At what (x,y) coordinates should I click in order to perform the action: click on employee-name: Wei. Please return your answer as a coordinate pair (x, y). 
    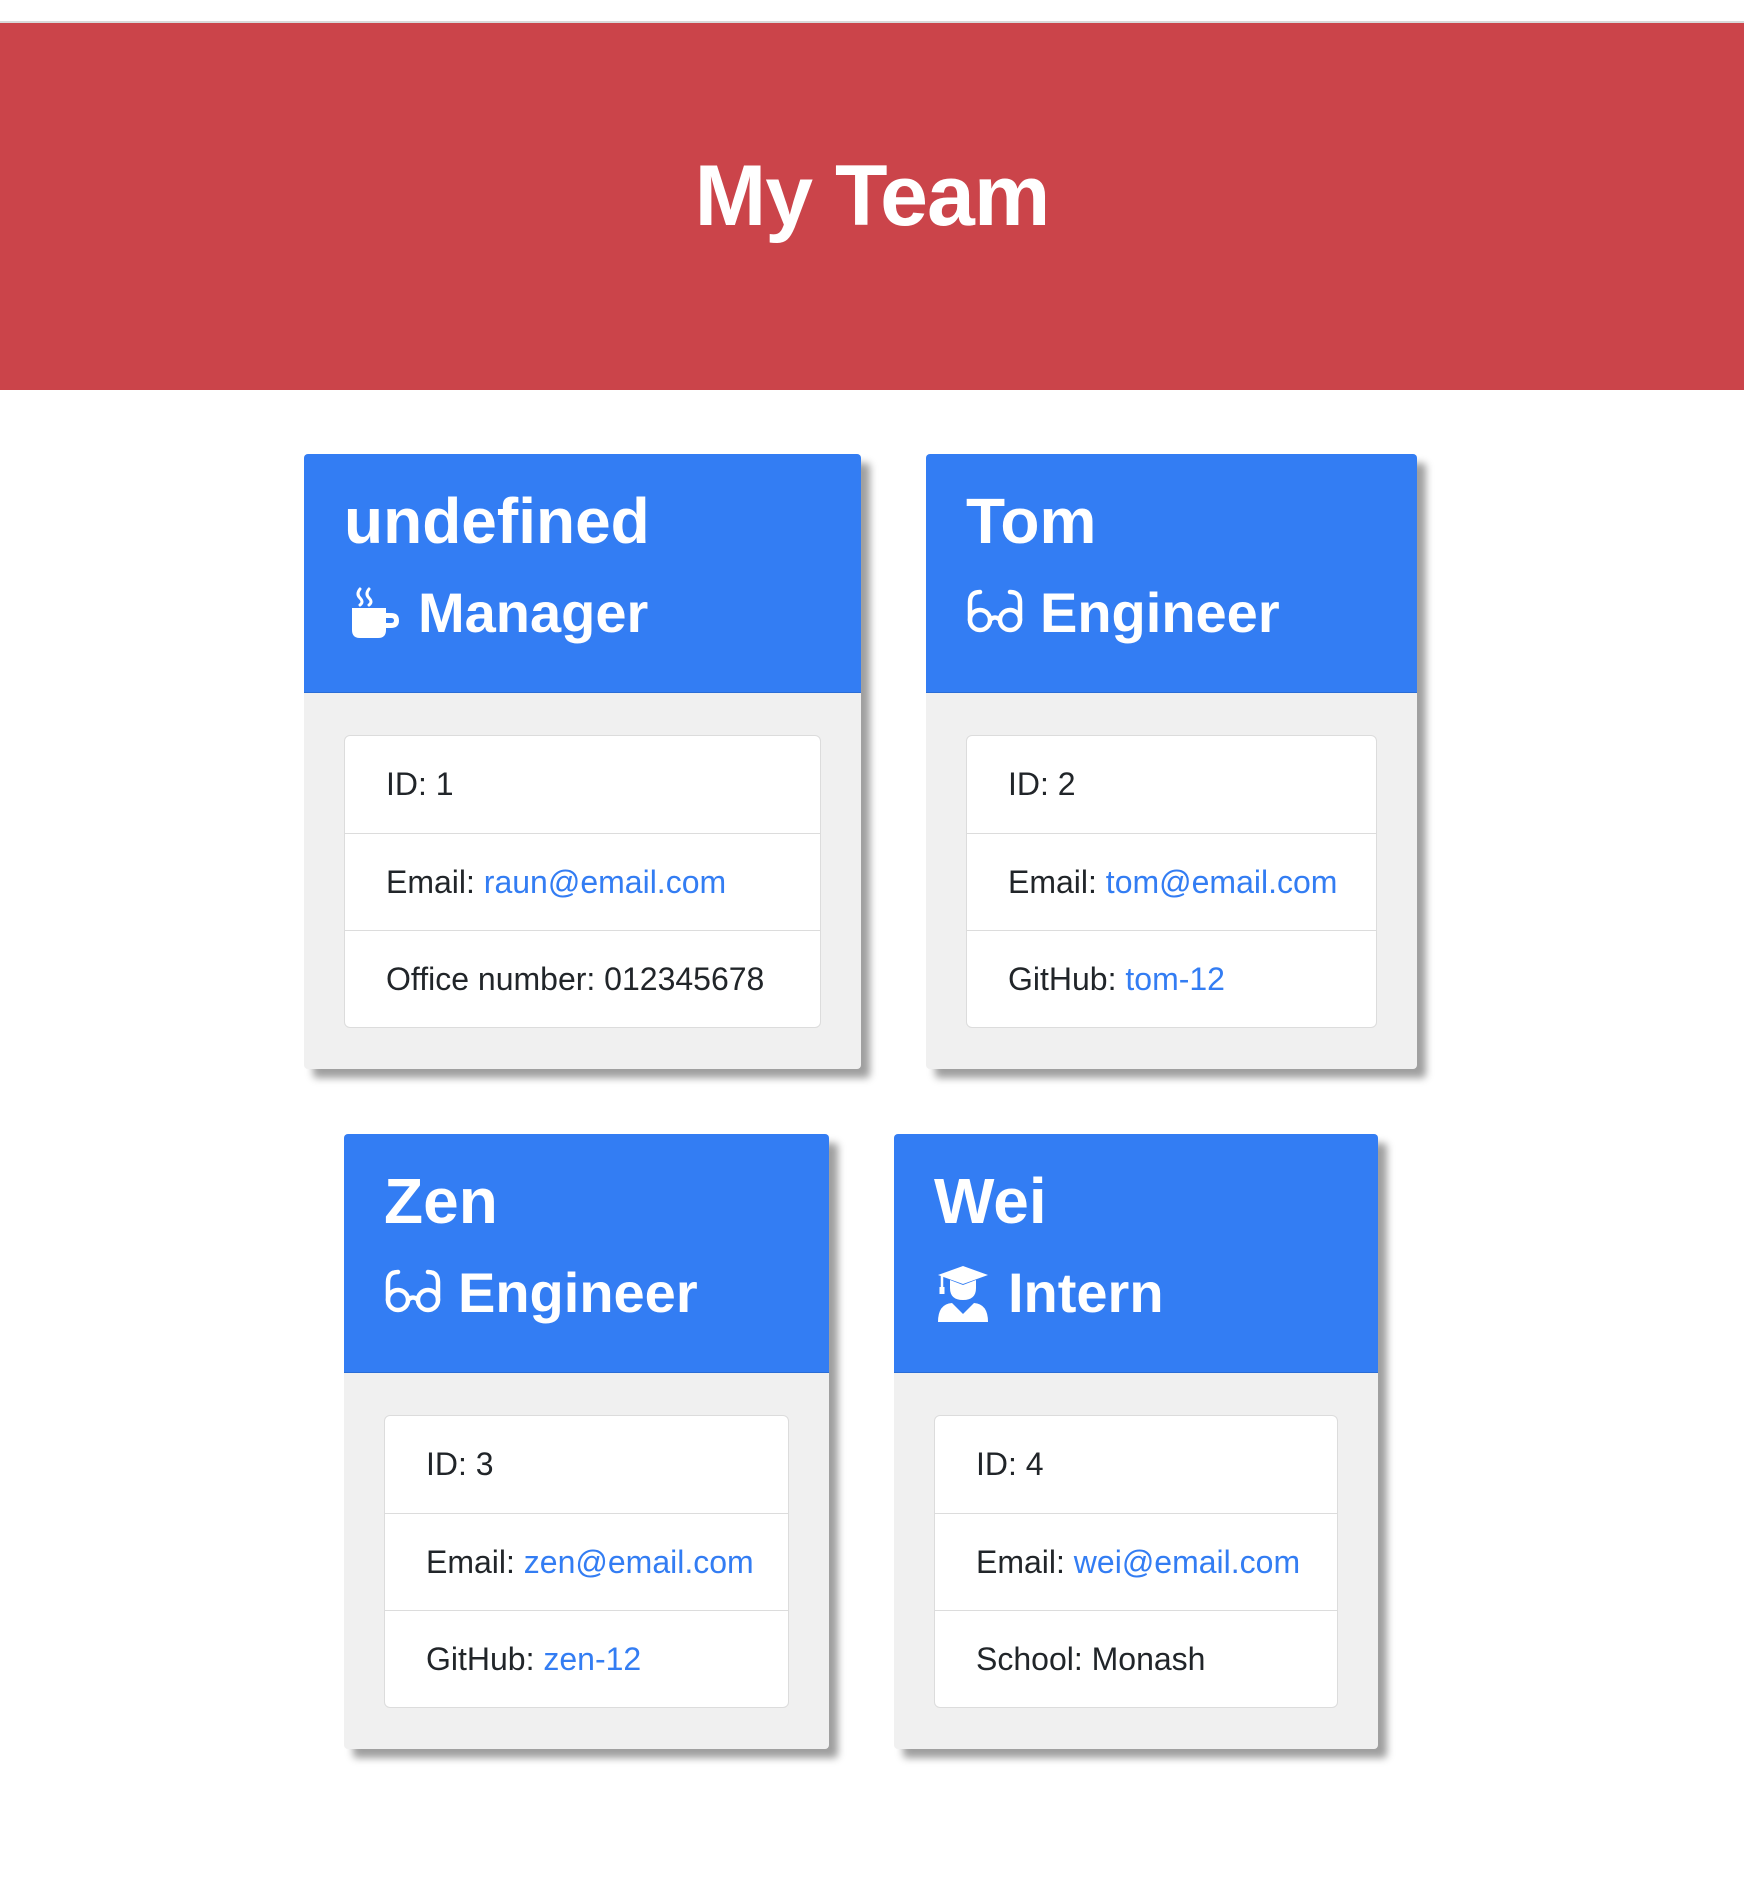
    Looking at the image, I should click on (990, 1201).